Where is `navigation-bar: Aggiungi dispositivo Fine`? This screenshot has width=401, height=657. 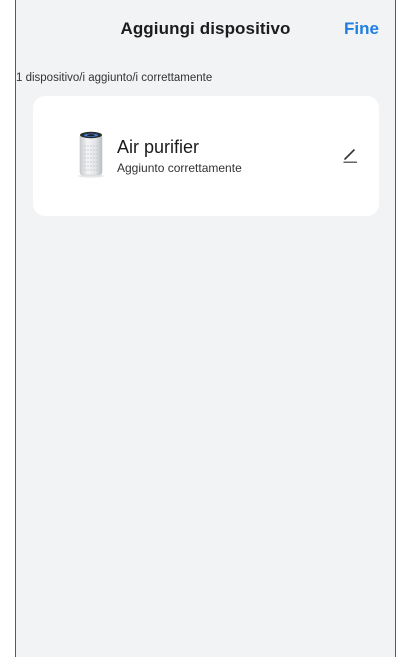
navigation-bar: Aggiungi dispositivo Fine is located at coordinates (205, 31).